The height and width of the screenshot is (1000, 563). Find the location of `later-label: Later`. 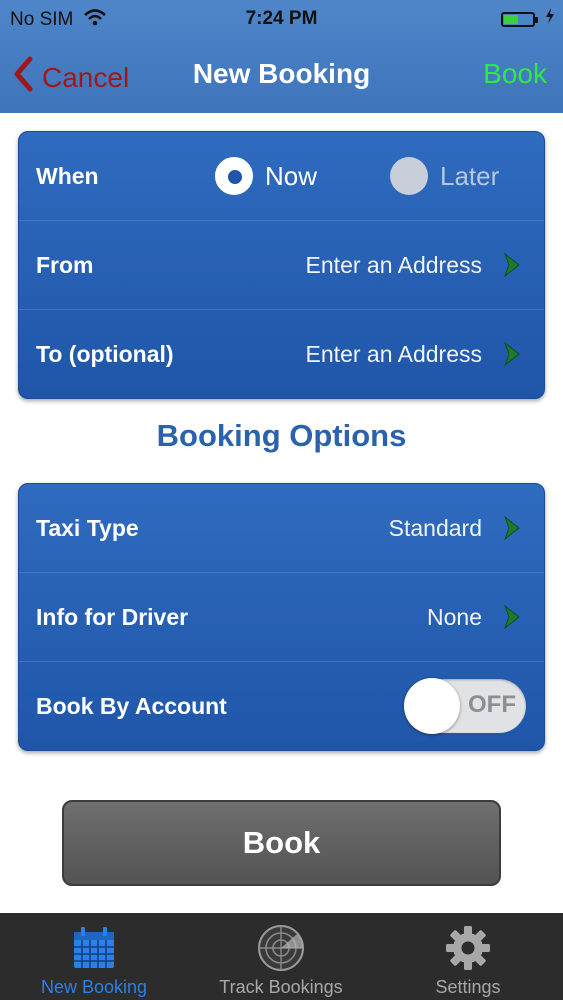

later-label: Later is located at coordinates (470, 175).